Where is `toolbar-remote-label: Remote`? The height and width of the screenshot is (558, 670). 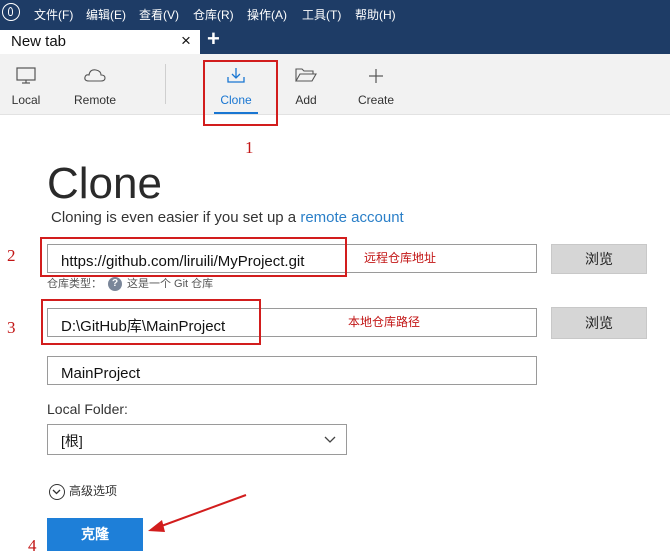
toolbar-remote-label: Remote is located at coordinates (95, 100).